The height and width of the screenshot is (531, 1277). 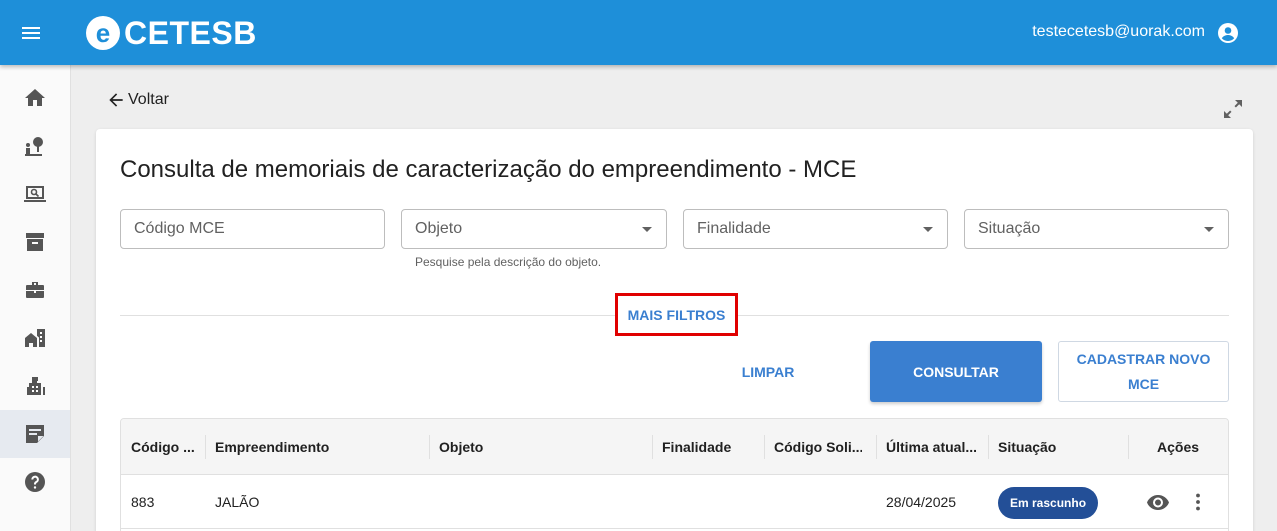 What do you see at coordinates (143, 501) in the screenshot?
I see `cell-code: 883` at bounding box center [143, 501].